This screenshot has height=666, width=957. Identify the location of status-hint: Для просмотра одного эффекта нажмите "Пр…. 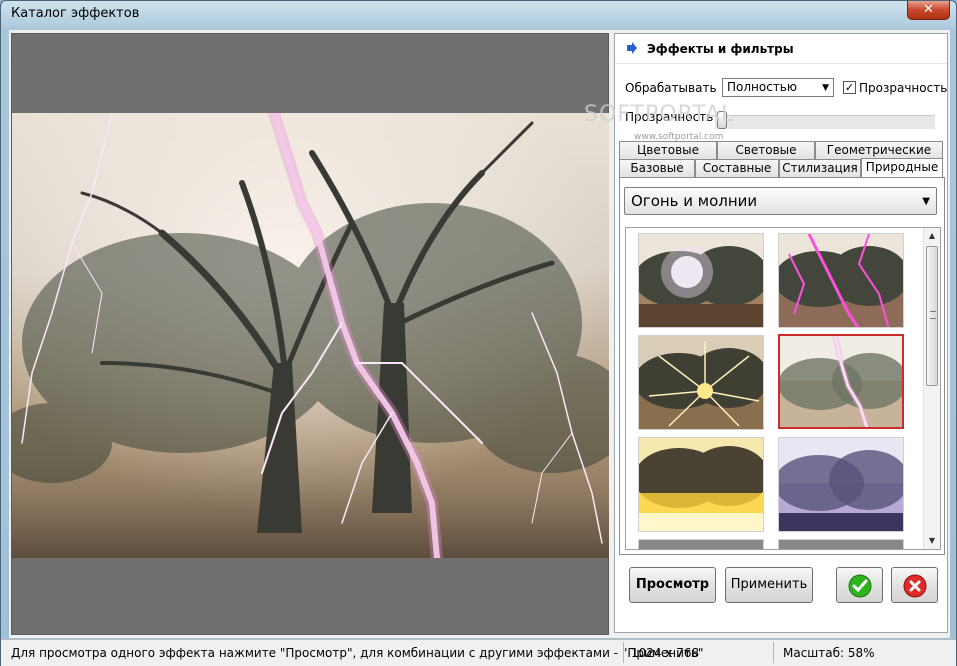
(357, 653).